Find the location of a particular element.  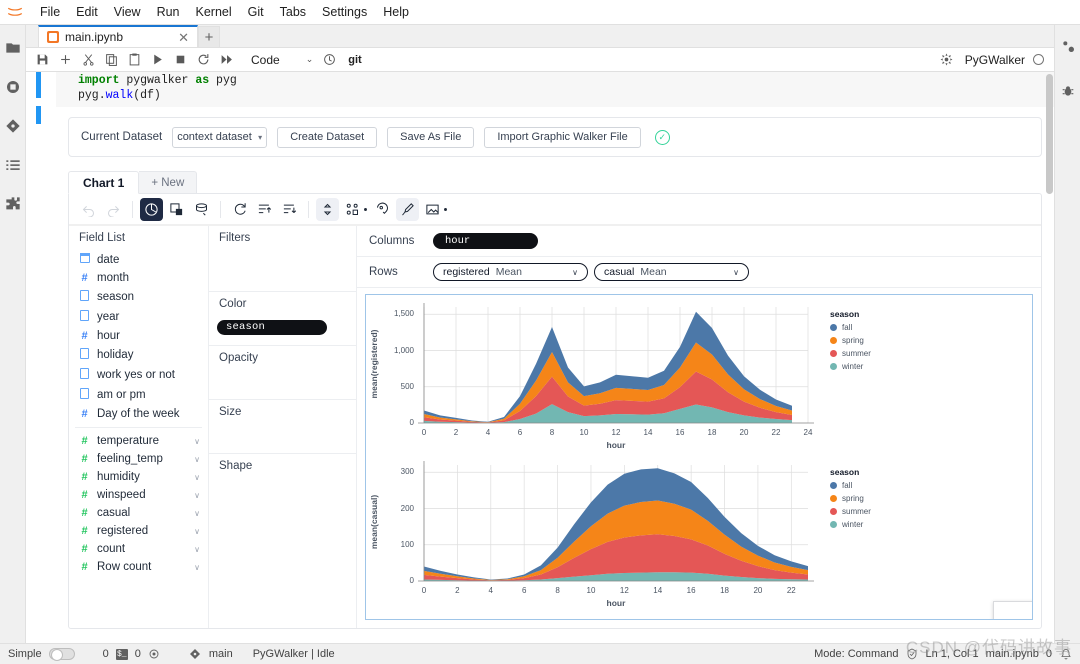

chart-mode-icon is located at coordinates (151, 209).